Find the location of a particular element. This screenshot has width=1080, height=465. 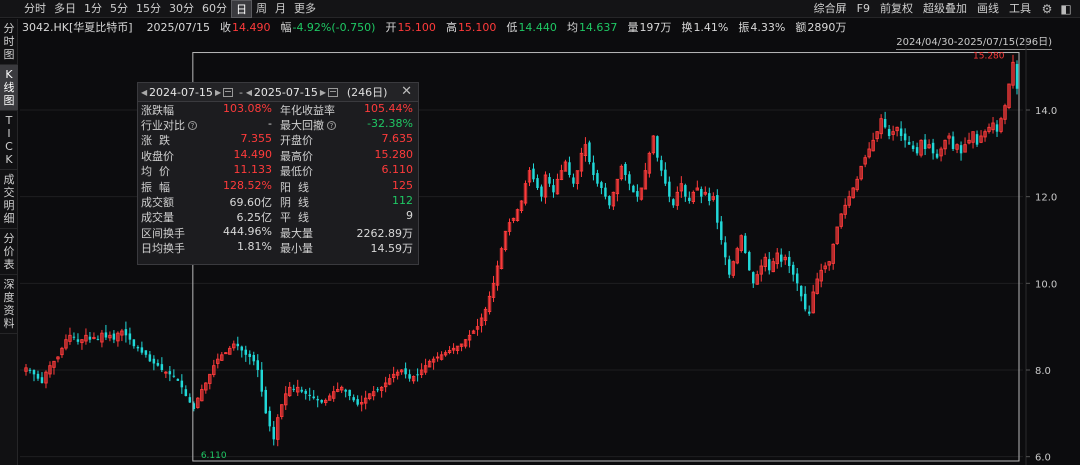

wechat-icon: ◧ is located at coordinates (1066, 9).